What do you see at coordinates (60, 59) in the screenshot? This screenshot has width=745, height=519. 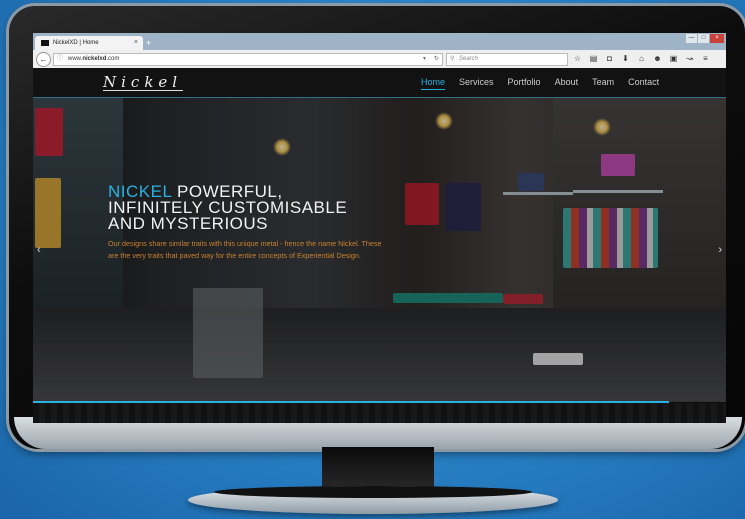 I see `site-info-icon: ⓘ` at bounding box center [60, 59].